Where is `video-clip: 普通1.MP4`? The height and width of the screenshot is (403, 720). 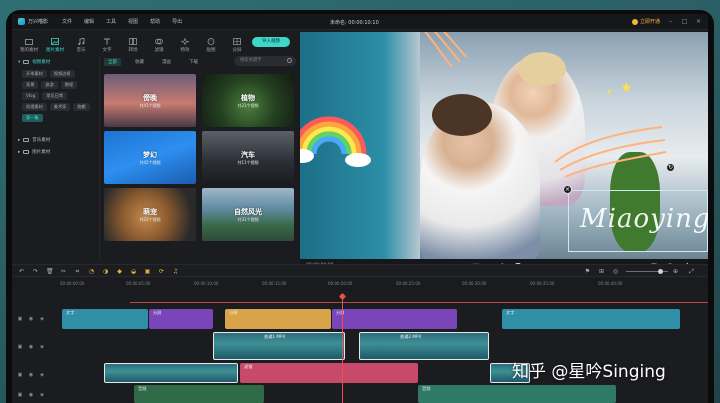 video-clip: 普通1.MP4 is located at coordinates (279, 346).